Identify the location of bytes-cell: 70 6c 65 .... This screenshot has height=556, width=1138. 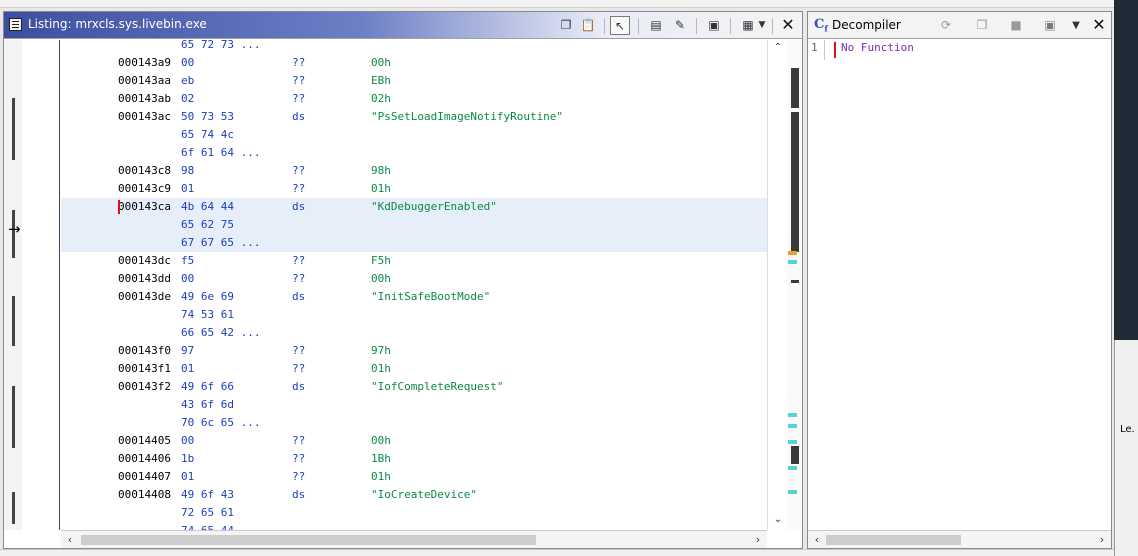
(221, 422).